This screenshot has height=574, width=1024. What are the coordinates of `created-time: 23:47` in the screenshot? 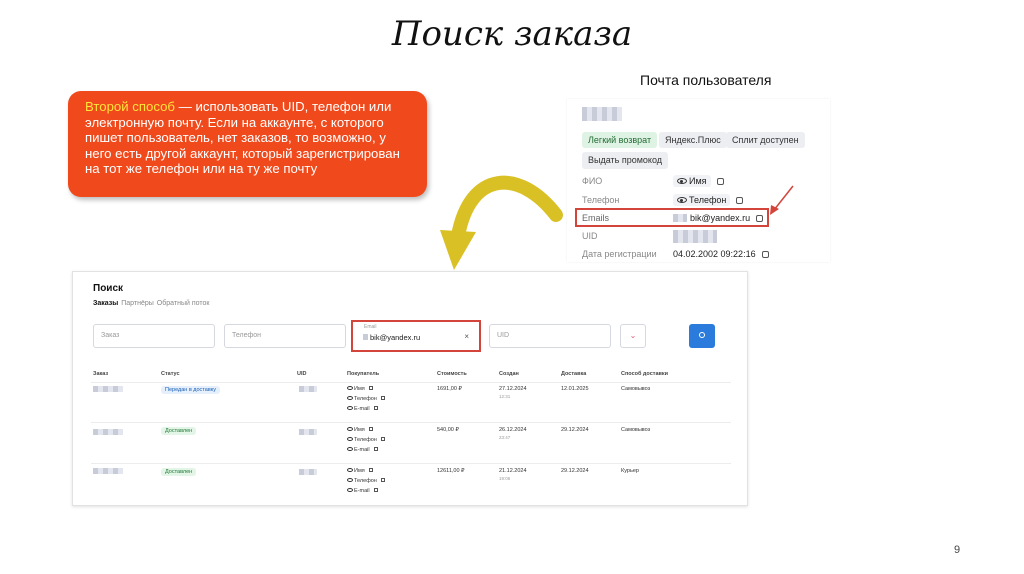 It's located at (505, 437).